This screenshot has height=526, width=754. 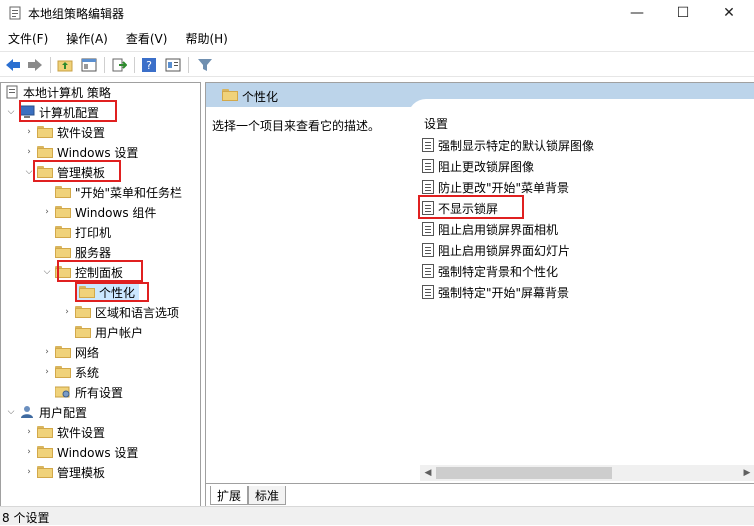 What do you see at coordinates (98, 152) in the screenshot?
I see `tree-item-label: Windows 设置` at bounding box center [98, 152].